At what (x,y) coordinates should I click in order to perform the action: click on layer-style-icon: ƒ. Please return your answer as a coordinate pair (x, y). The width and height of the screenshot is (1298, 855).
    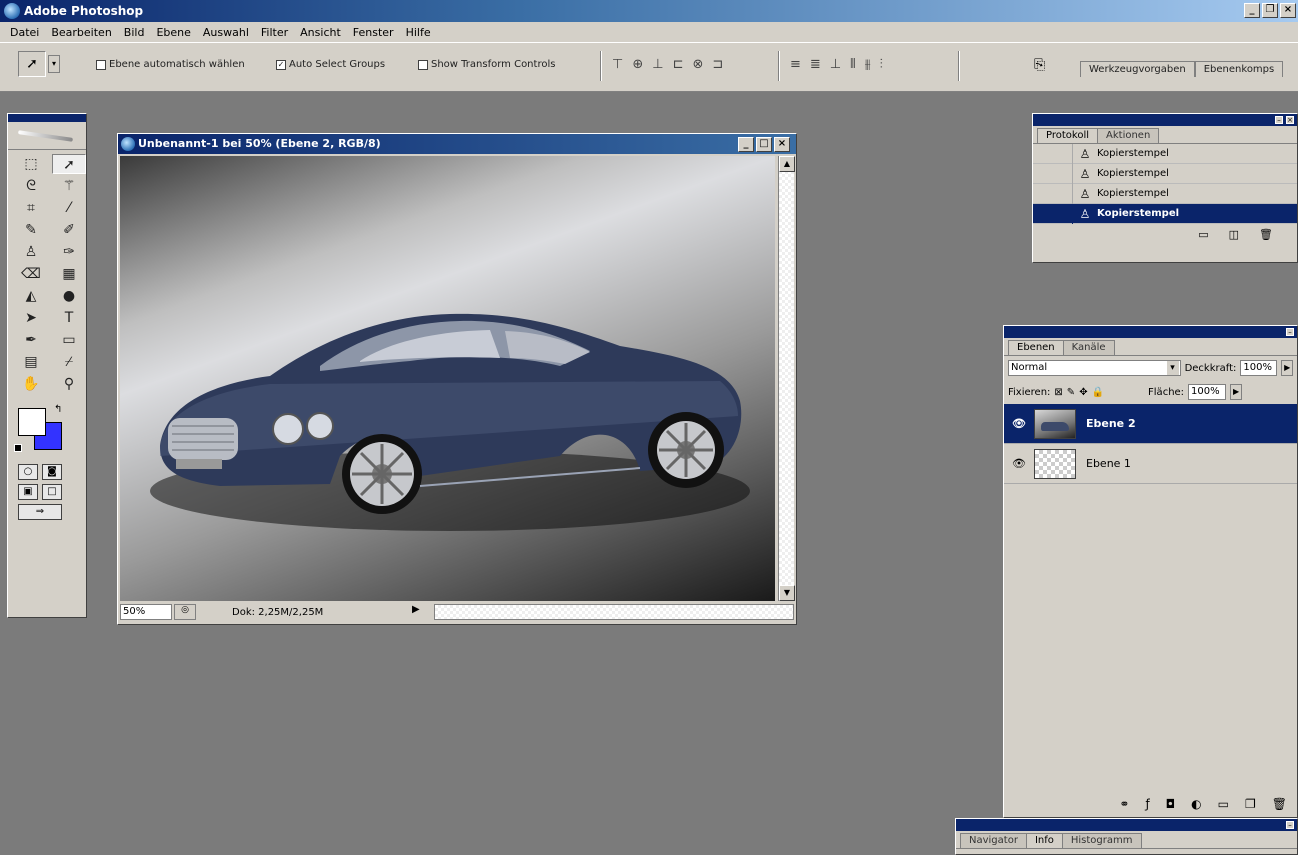
    Looking at the image, I should click on (1147, 804).